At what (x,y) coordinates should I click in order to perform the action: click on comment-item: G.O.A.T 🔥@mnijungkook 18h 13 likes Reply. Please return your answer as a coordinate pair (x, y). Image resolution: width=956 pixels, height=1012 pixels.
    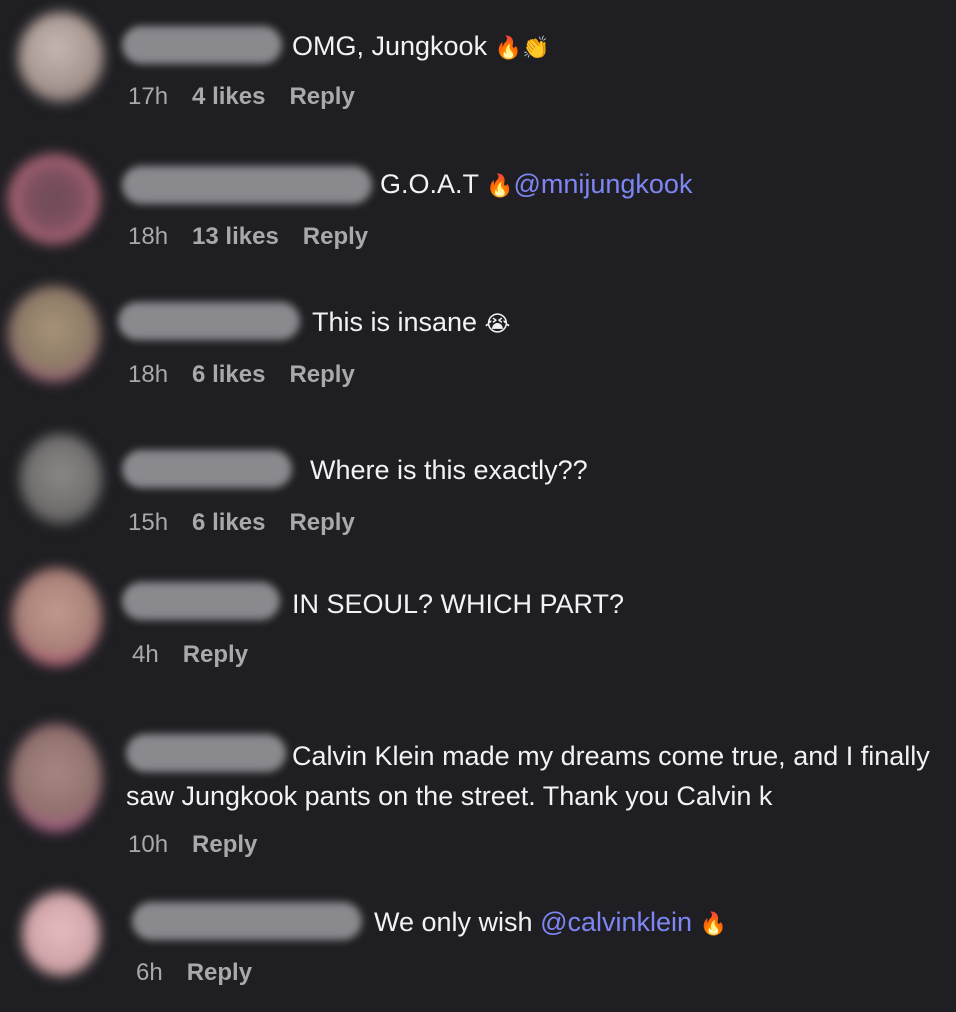
    Looking at the image, I should click on (478, 205).